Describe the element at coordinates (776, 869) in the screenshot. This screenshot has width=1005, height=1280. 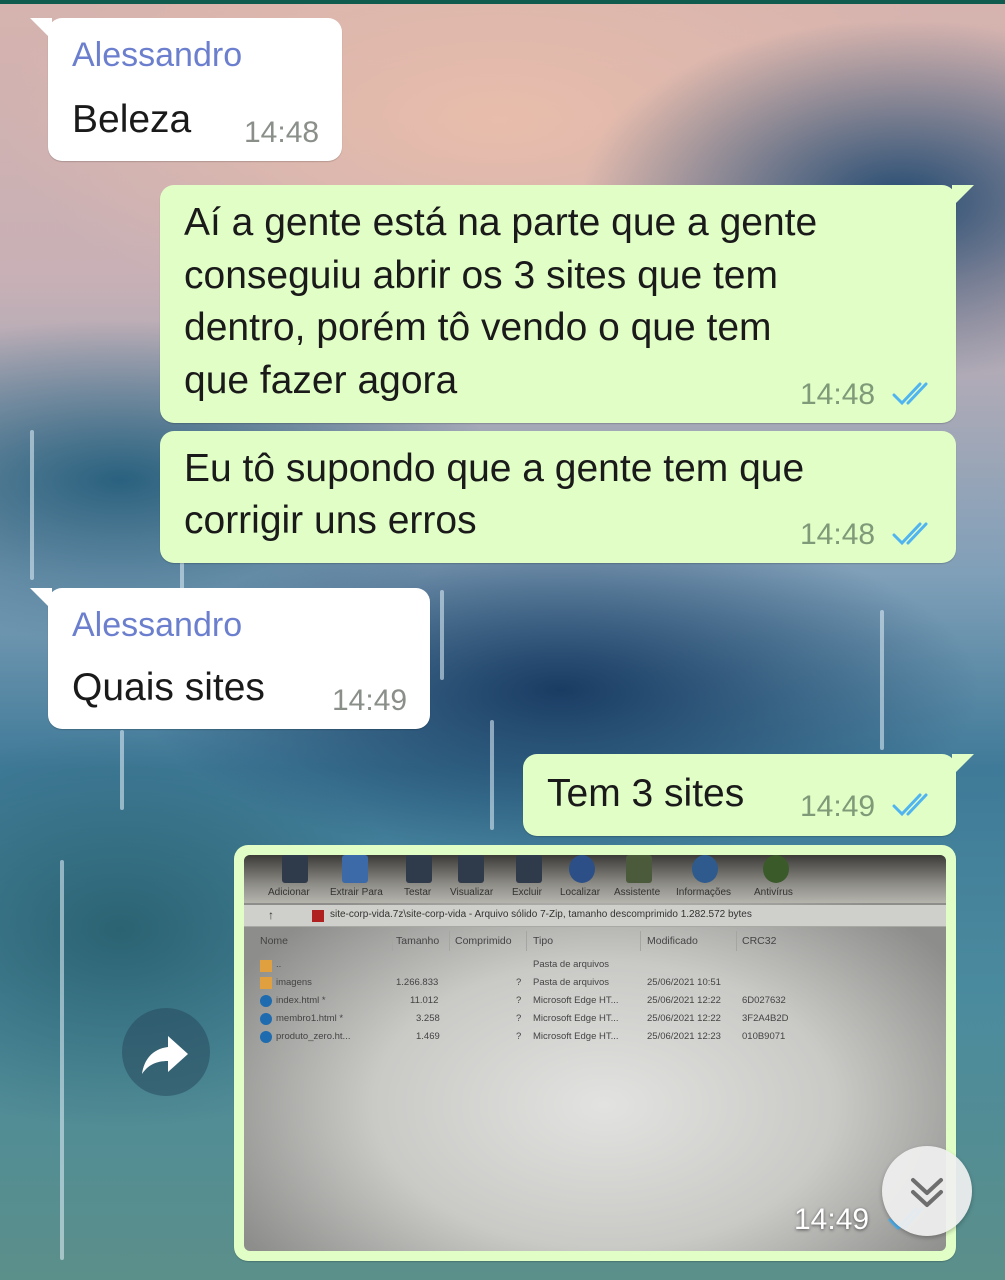
I see `antivirus-icon` at that location.